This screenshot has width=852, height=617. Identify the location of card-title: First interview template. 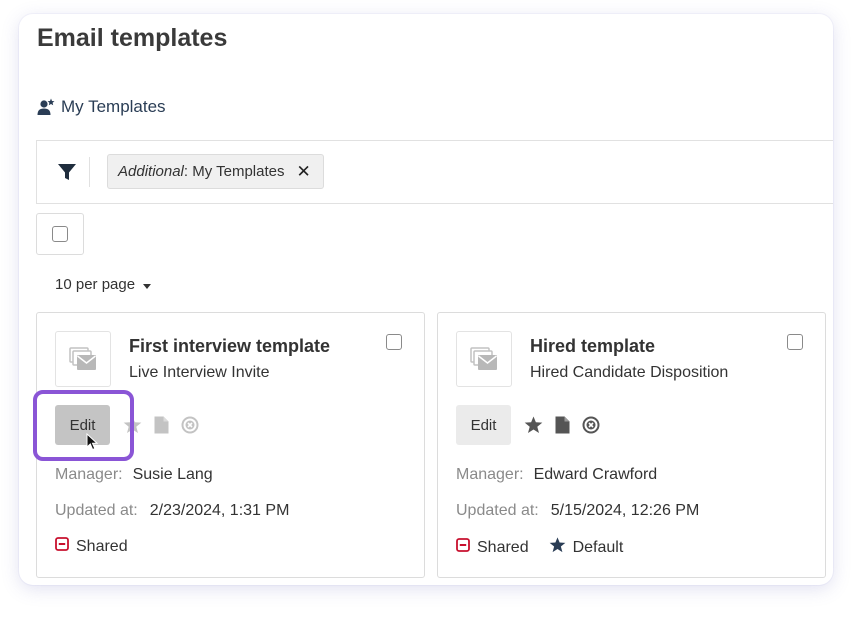
(229, 346).